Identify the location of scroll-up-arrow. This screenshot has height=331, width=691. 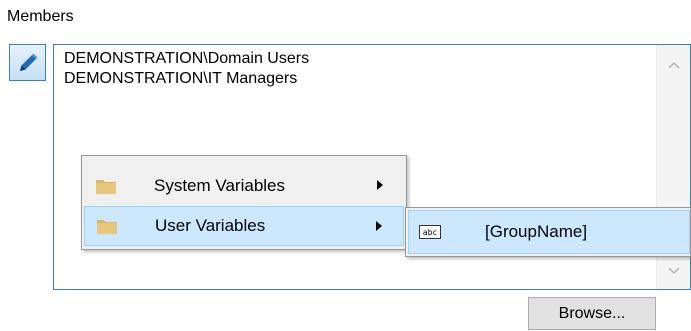
(673, 65).